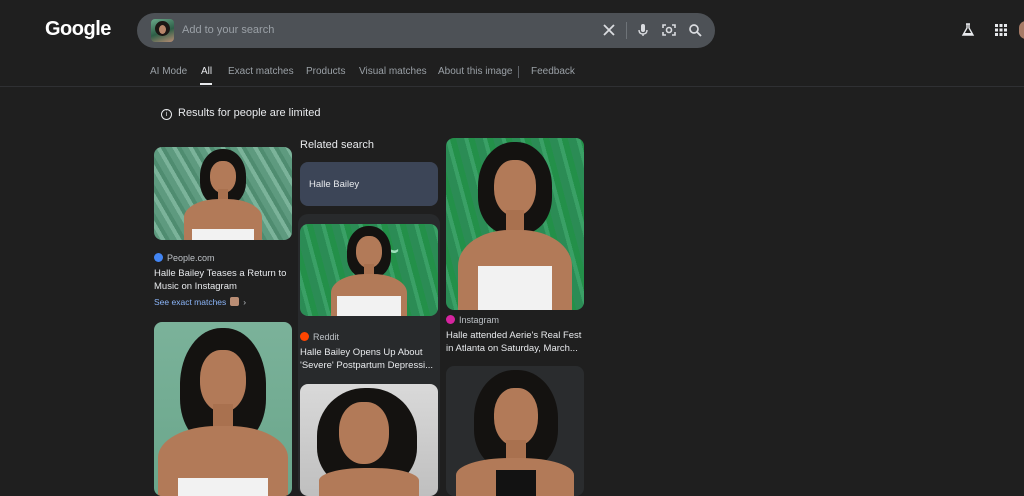 The width and height of the screenshot is (1024, 496). What do you see at coordinates (206, 71) in the screenshot?
I see `tab-all: All` at bounding box center [206, 71].